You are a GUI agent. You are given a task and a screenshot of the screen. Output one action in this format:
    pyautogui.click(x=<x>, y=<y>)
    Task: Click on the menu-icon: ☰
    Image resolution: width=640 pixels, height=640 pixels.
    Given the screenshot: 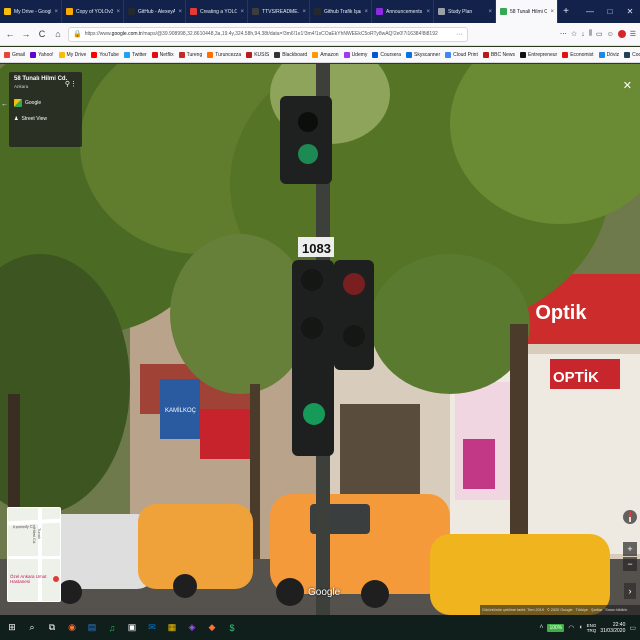 What is the action you would take?
    pyautogui.click(x=633, y=34)
    